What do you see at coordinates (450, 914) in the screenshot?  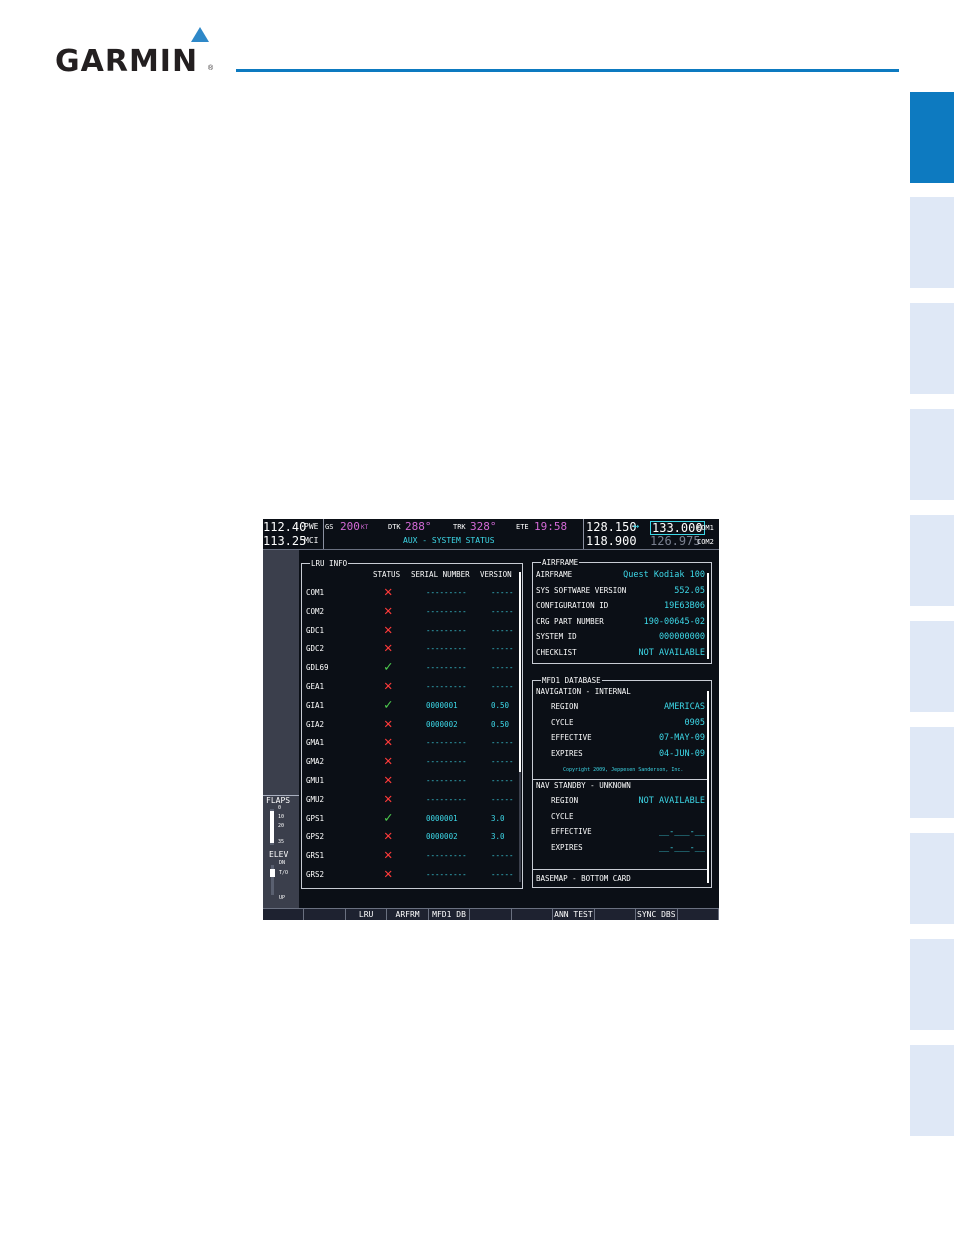 I see `softkey-5: MFD1 DB` at bounding box center [450, 914].